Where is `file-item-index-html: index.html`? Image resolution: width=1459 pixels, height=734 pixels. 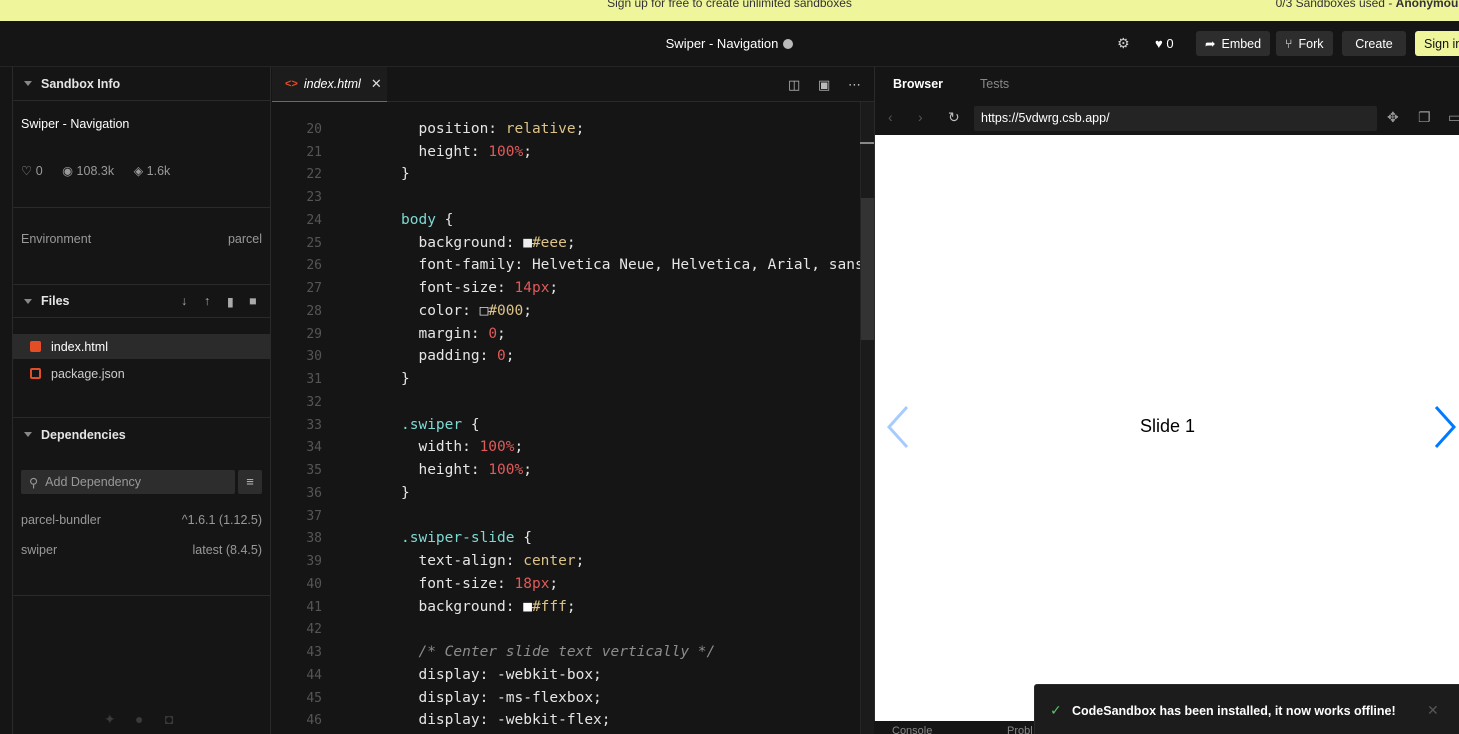 file-item-index-html: index.html is located at coordinates (142, 346).